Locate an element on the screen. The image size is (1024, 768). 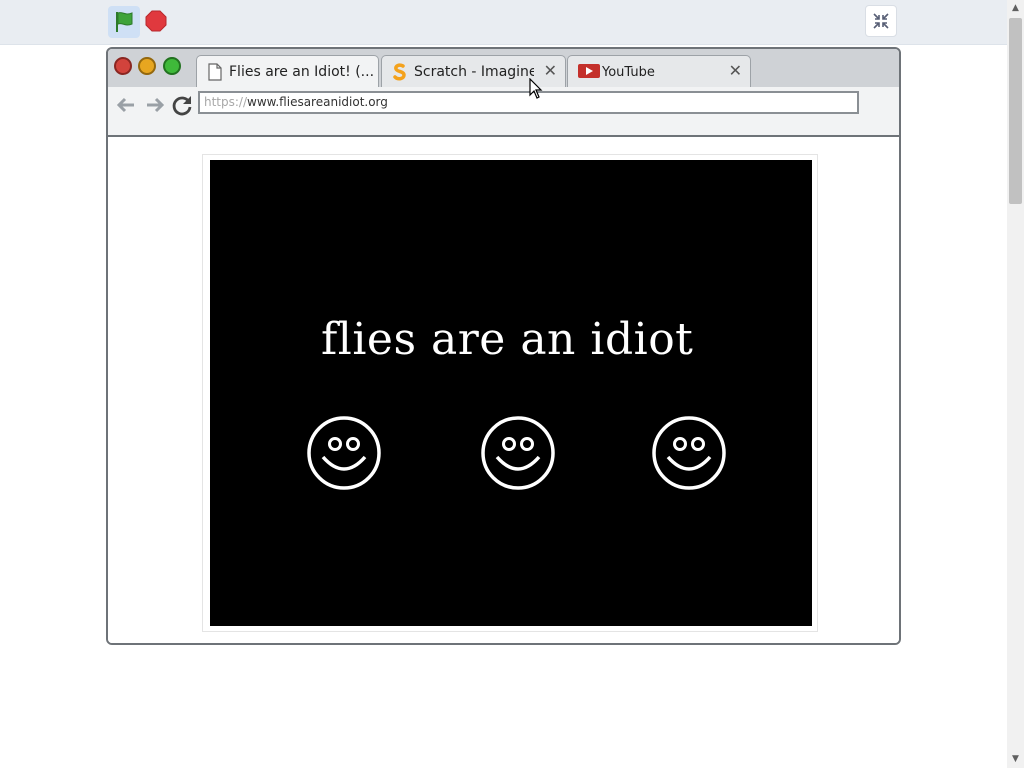
green-flag-icon is located at coordinates (124, 22).